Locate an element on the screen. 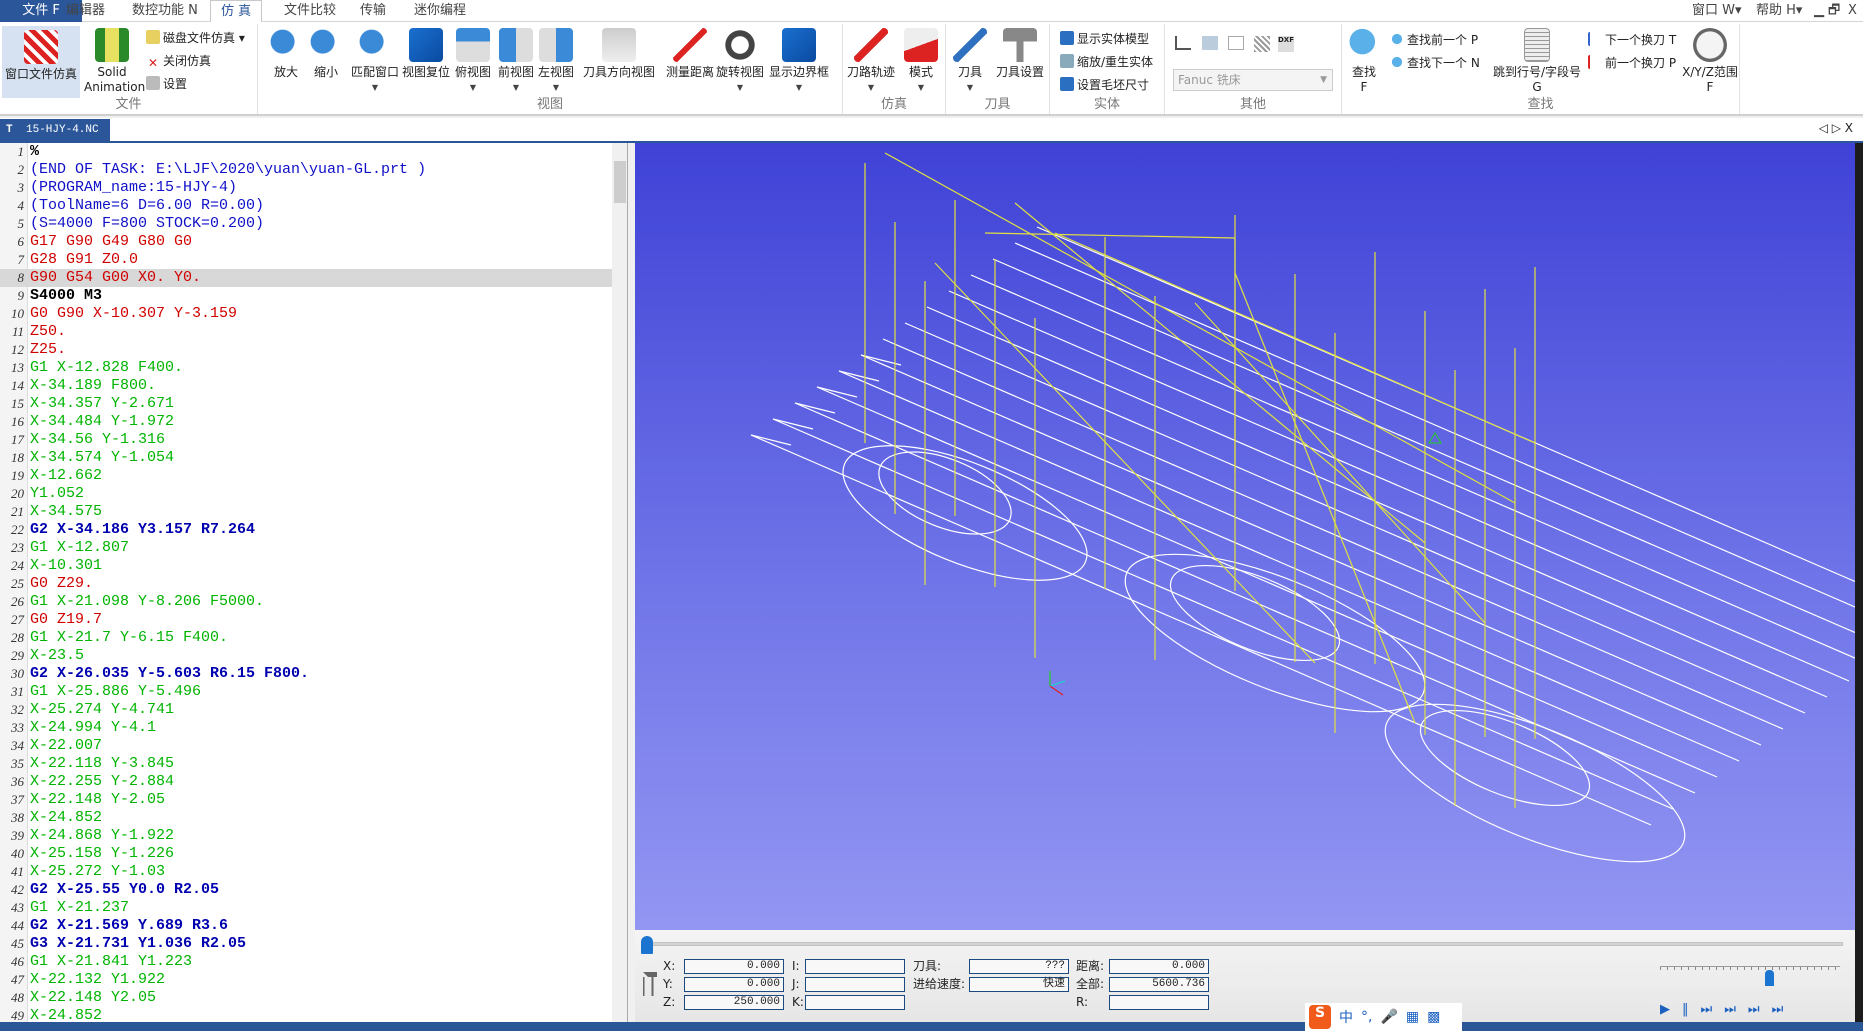 This screenshot has width=1863, height=1031. disk-file-sim-button: 磁盘文件仿真 ▾ is located at coordinates (195, 38).